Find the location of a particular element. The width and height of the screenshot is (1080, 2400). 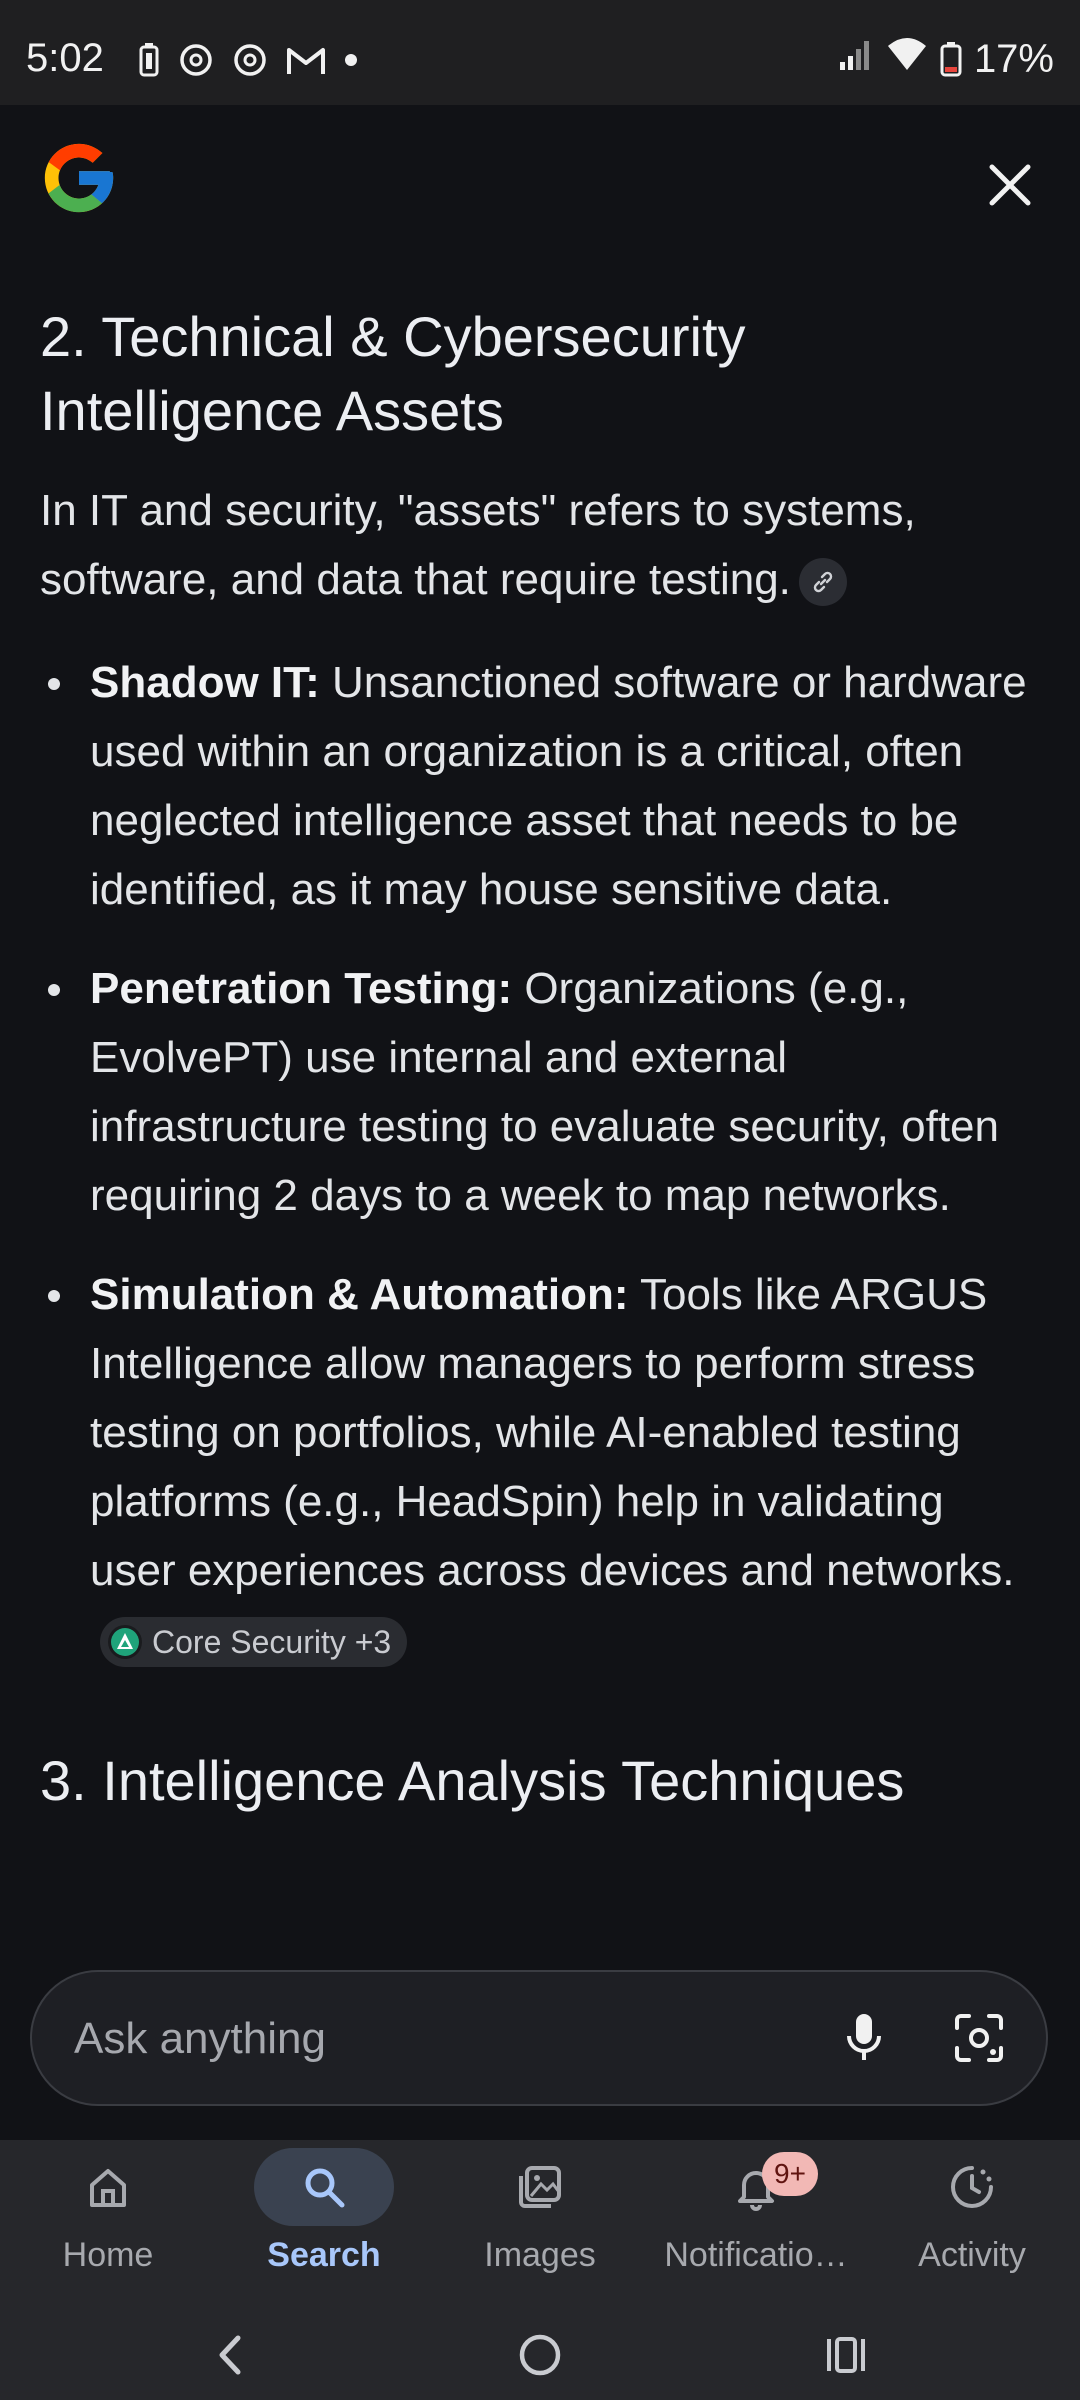

dot-icon is located at coordinates (351, 62).